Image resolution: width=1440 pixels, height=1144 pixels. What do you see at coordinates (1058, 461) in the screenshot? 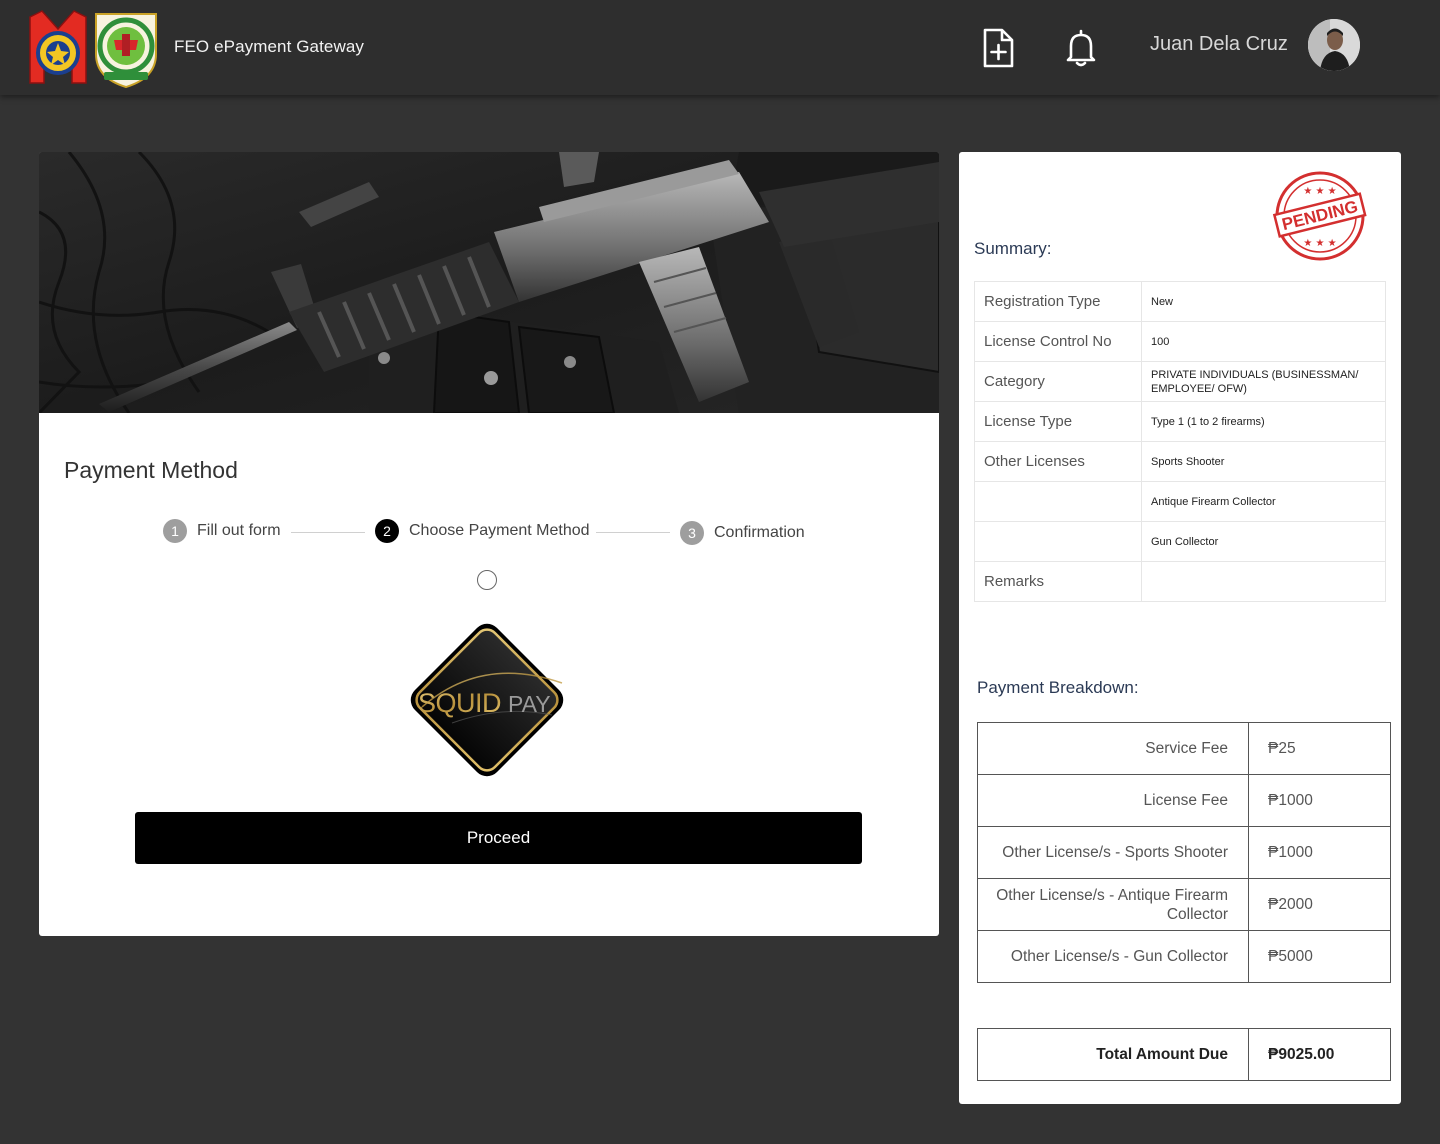
I see `summary-label: Other Licenses` at bounding box center [1058, 461].